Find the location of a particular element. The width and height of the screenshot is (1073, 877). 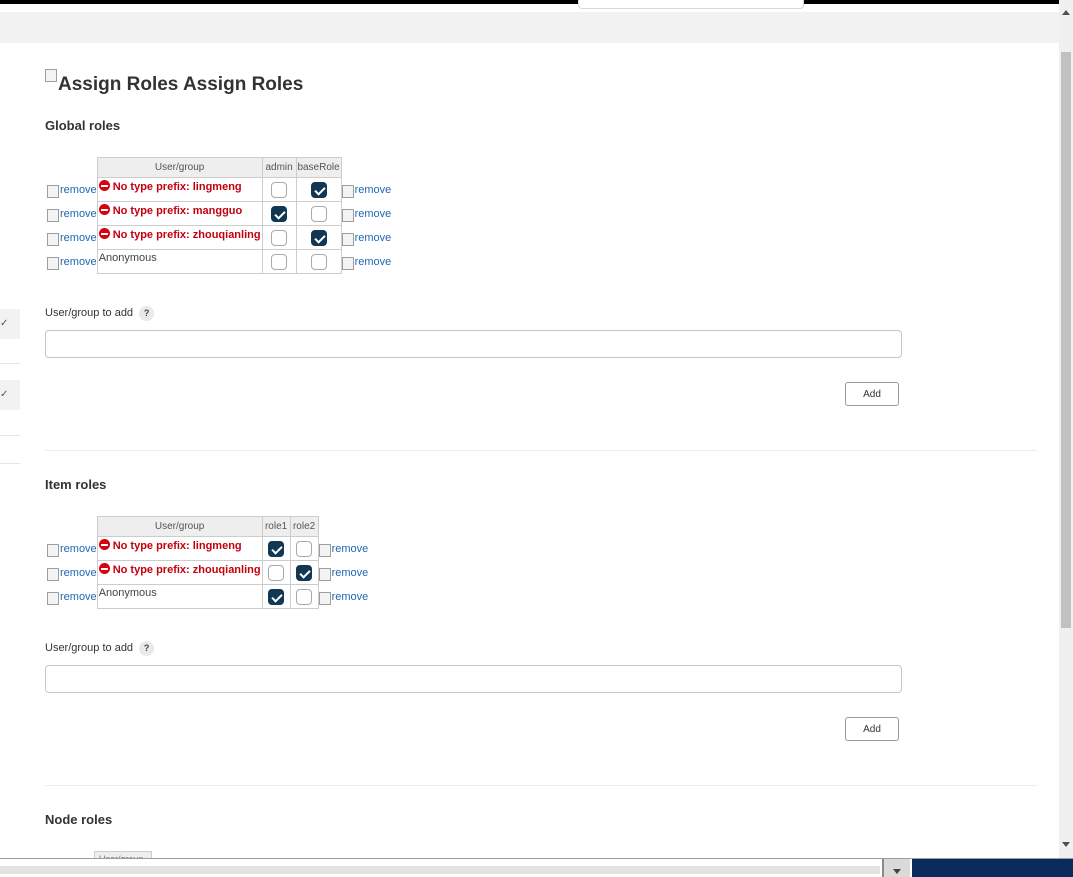

page-header-band is located at coordinates (529, 27).